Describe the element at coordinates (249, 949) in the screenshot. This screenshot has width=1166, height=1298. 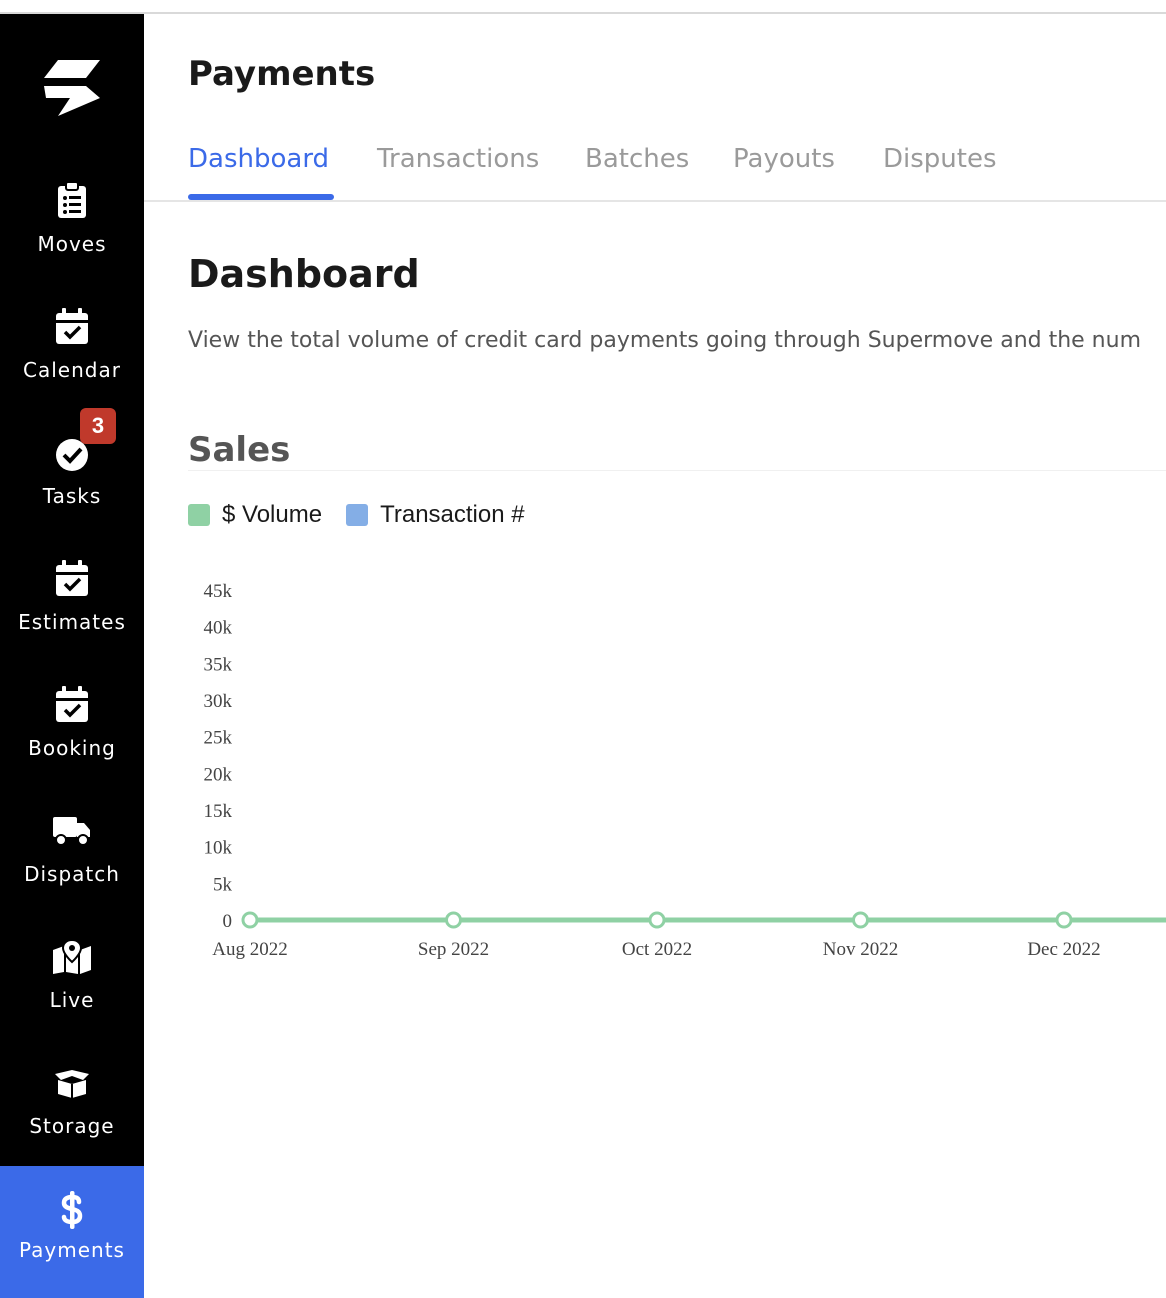
I see `x-tick-label: Aug 2022` at that location.